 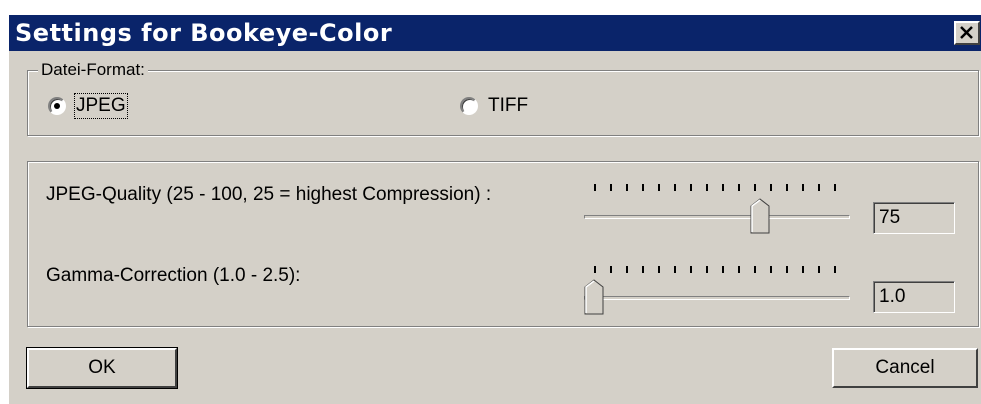 I want to click on radio-tiff-indicator, so click(x=469, y=106).